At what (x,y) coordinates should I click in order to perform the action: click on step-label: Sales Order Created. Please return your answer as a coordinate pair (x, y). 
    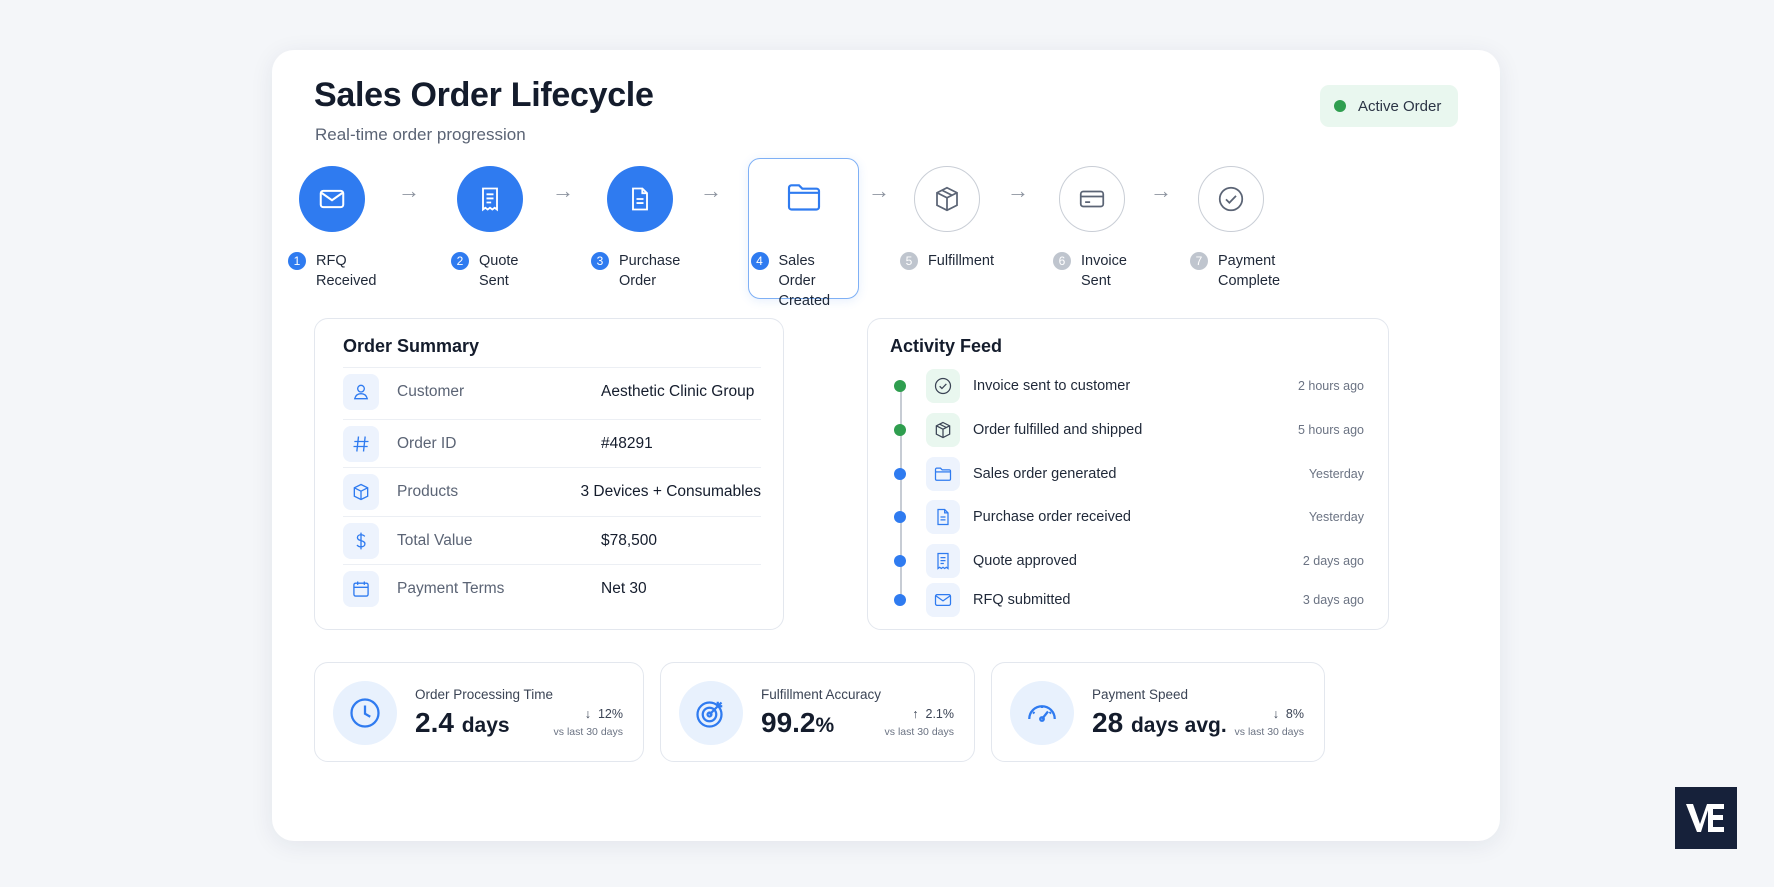
    Looking at the image, I should click on (804, 281).